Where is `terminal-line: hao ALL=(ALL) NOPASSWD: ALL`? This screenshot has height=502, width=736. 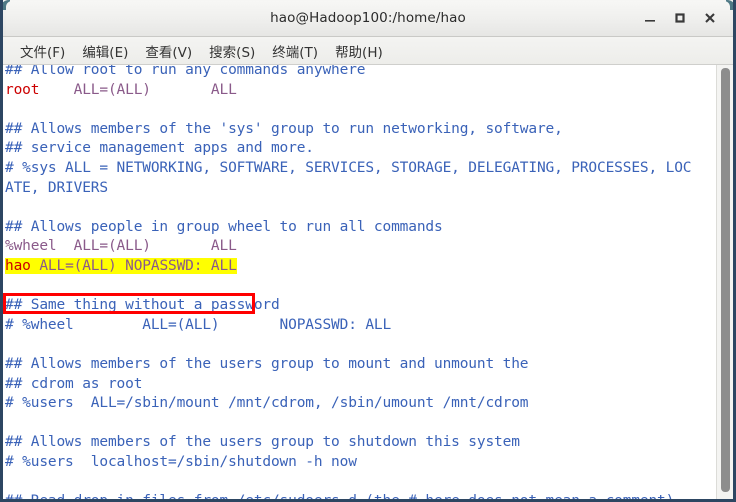
terminal-line: hao ALL=(ALL) NOPASSWD: ALL is located at coordinates (348, 267).